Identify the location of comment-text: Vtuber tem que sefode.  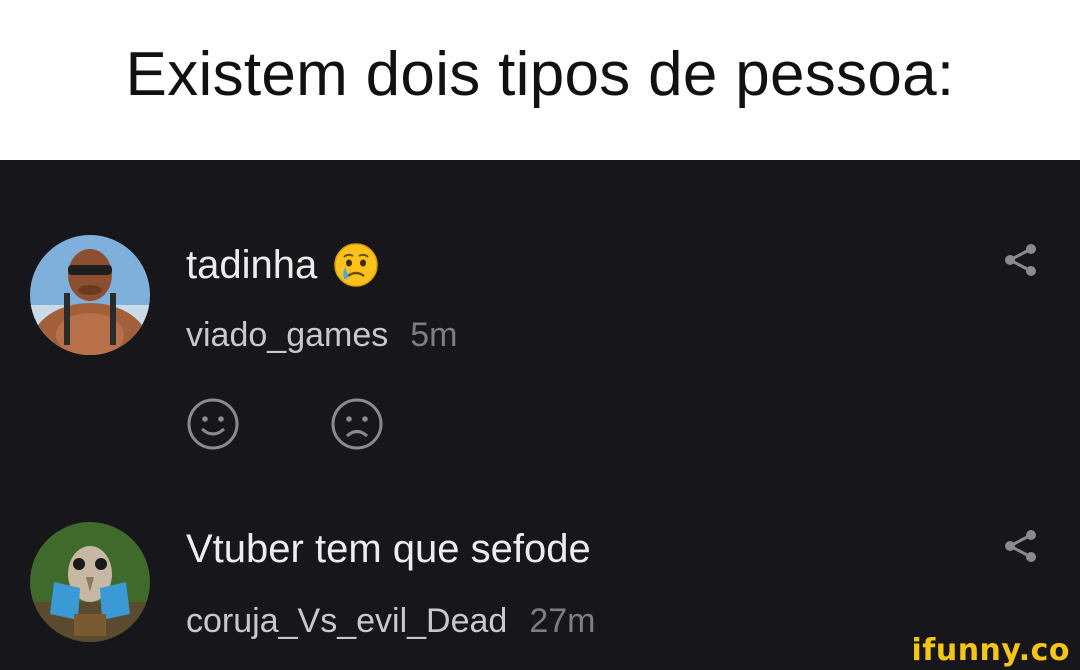
(388, 549).